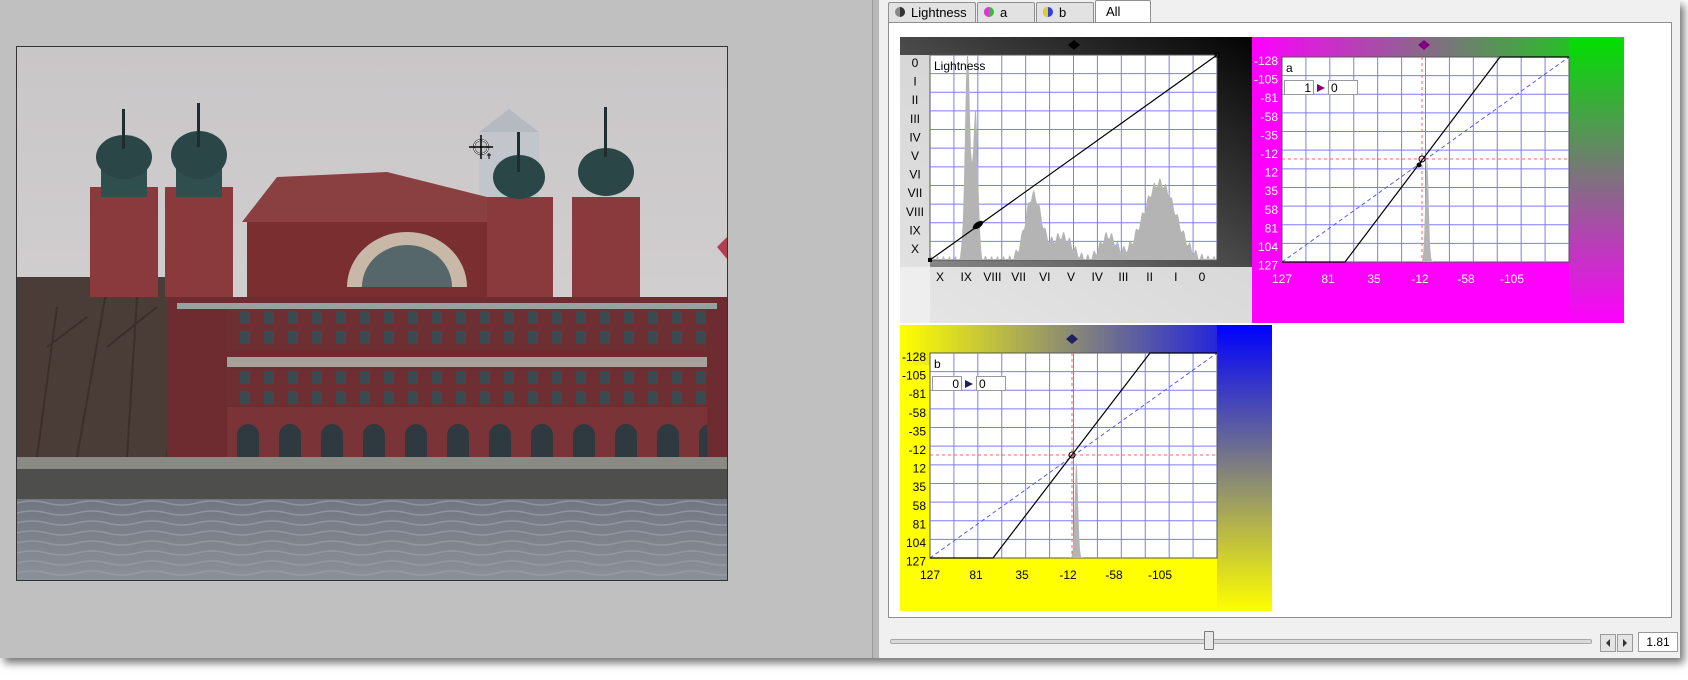 Image resolution: width=1688 pixels, height=680 pixels. I want to click on zoom-bar: 1.81, so click(1280, 641).